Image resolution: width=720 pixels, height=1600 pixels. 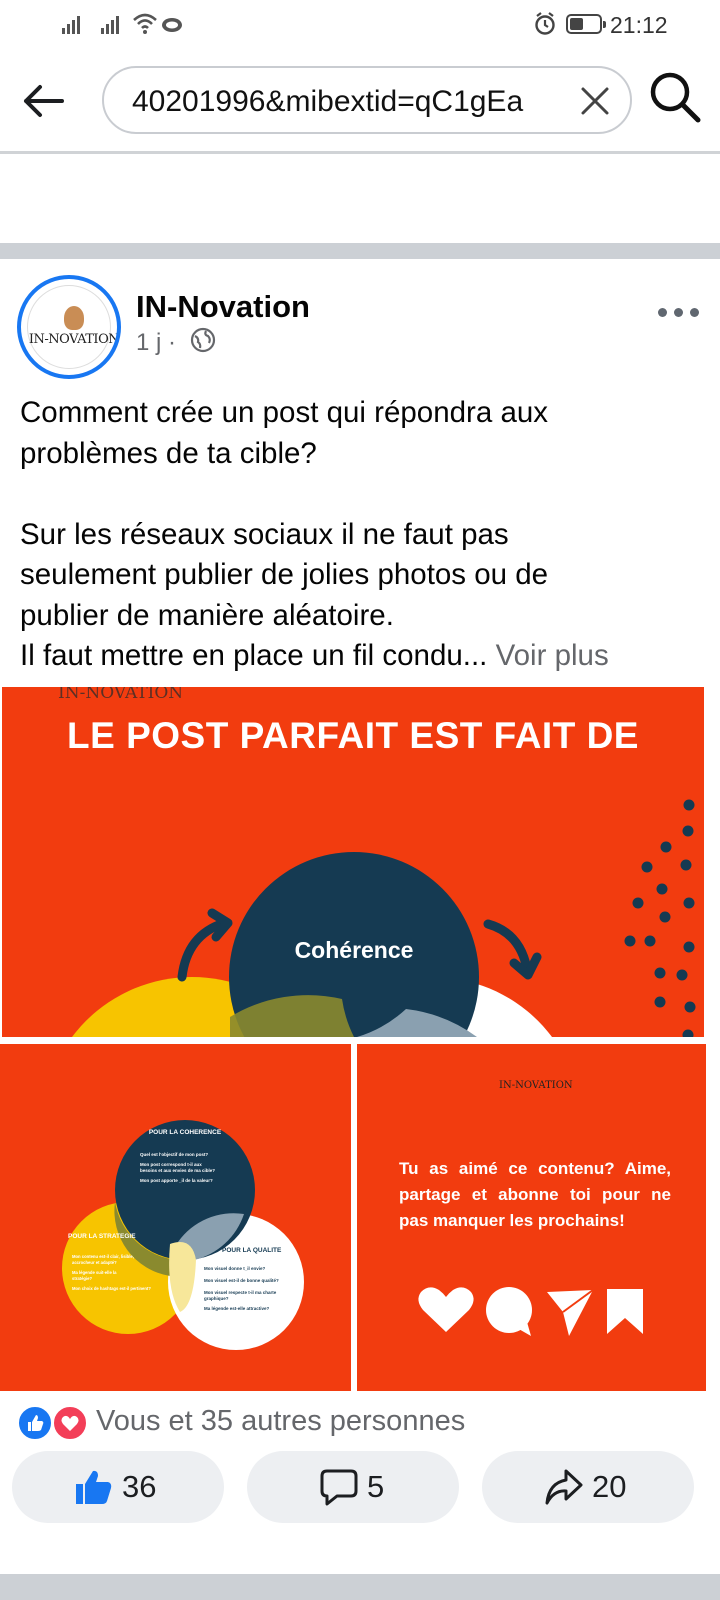 What do you see at coordinates (94, 1272) in the screenshot?
I see `venn-line: Ma légende suit-elle la` at bounding box center [94, 1272].